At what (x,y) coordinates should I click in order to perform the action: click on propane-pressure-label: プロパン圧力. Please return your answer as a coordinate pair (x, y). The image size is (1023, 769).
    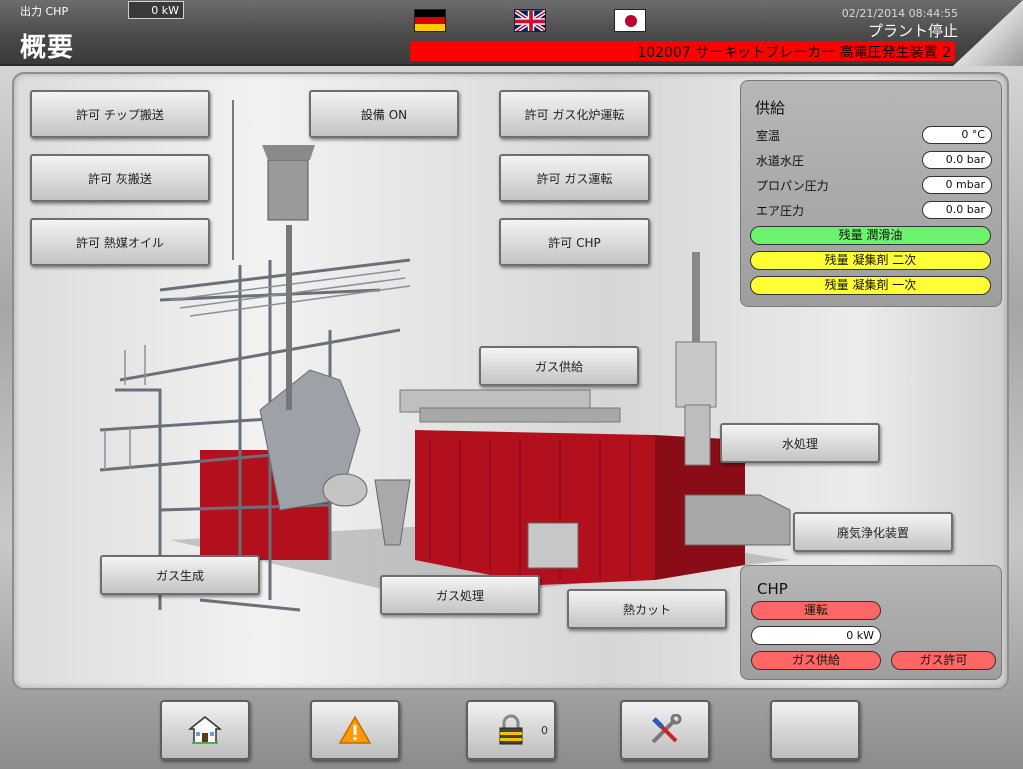
    Looking at the image, I should click on (792, 186).